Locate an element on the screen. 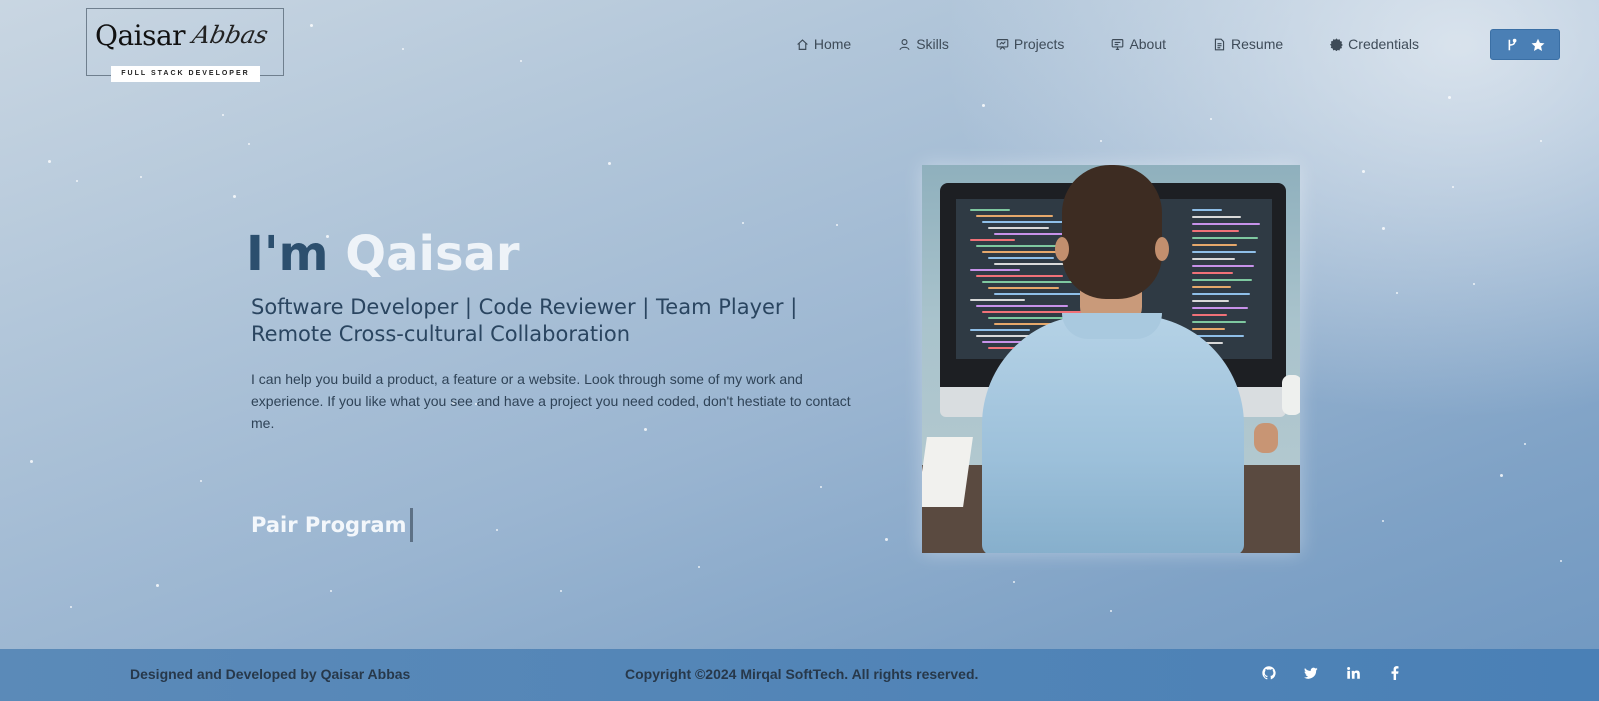 This screenshot has width=1599, height=701. logo-tagline: FULL STACK DEVELOPER is located at coordinates (185, 74).